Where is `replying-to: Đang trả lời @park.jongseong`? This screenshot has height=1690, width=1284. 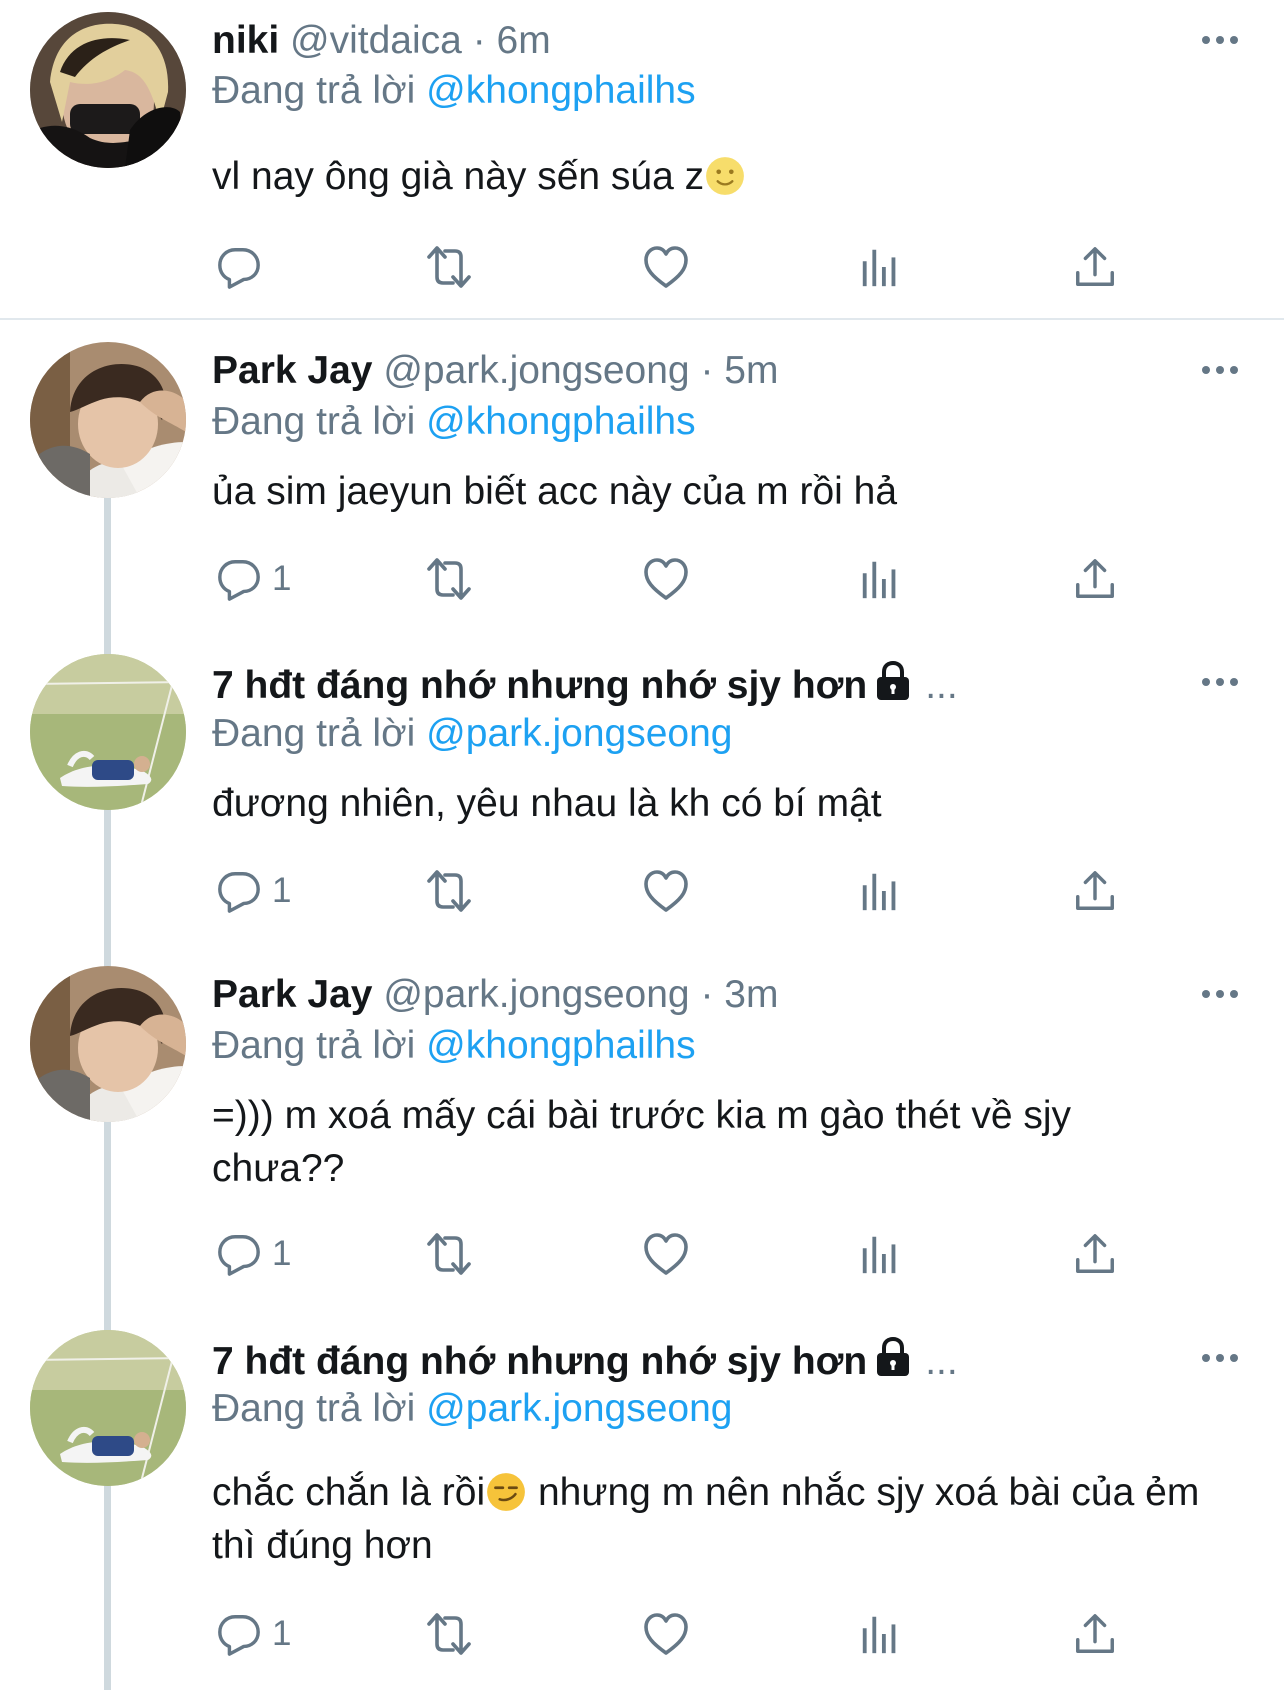
replying-to: Đang trả lời @park.jongseong is located at coordinates (472, 1409).